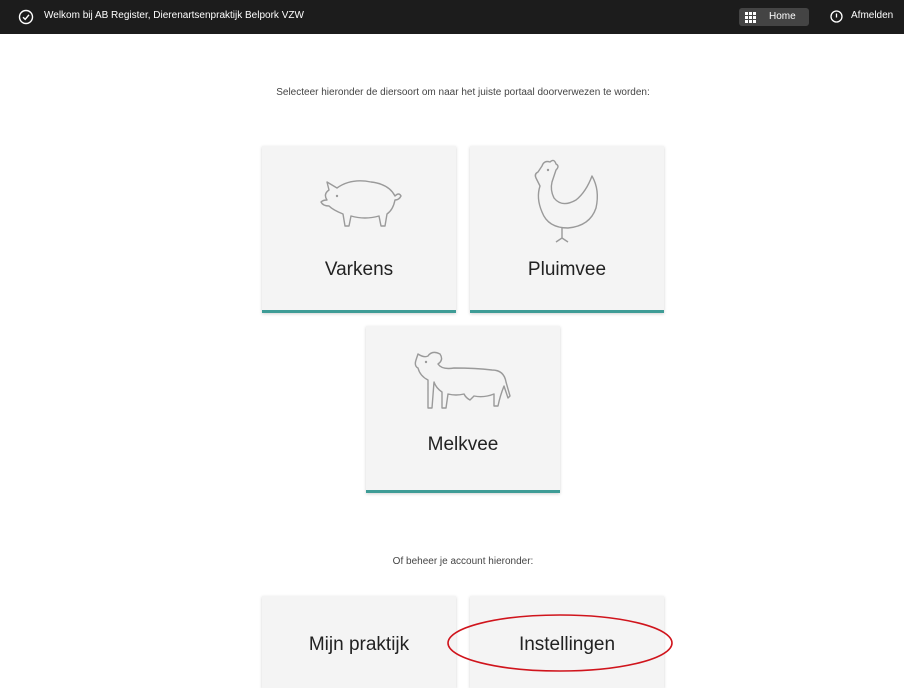  Describe the element at coordinates (836, 16) in the screenshot. I see `power-icon` at that location.